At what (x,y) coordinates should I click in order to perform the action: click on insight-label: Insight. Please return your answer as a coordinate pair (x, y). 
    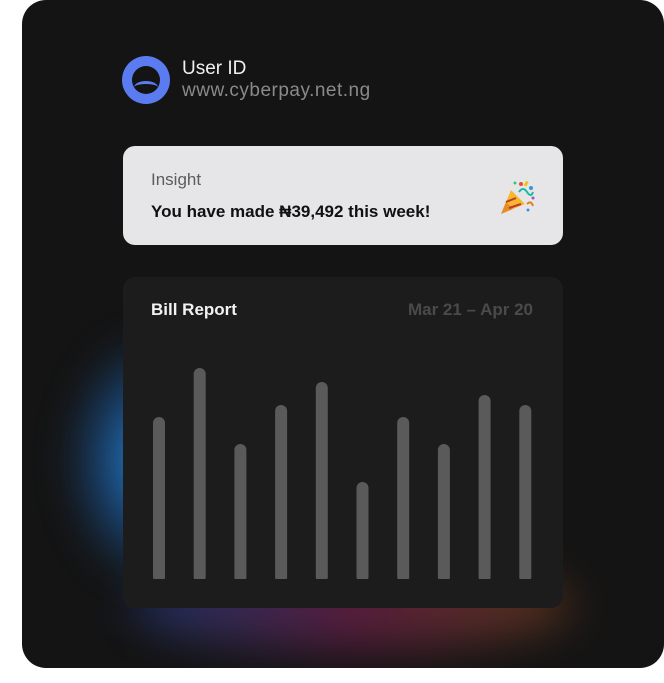
    Looking at the image, I should click on (176, 179).